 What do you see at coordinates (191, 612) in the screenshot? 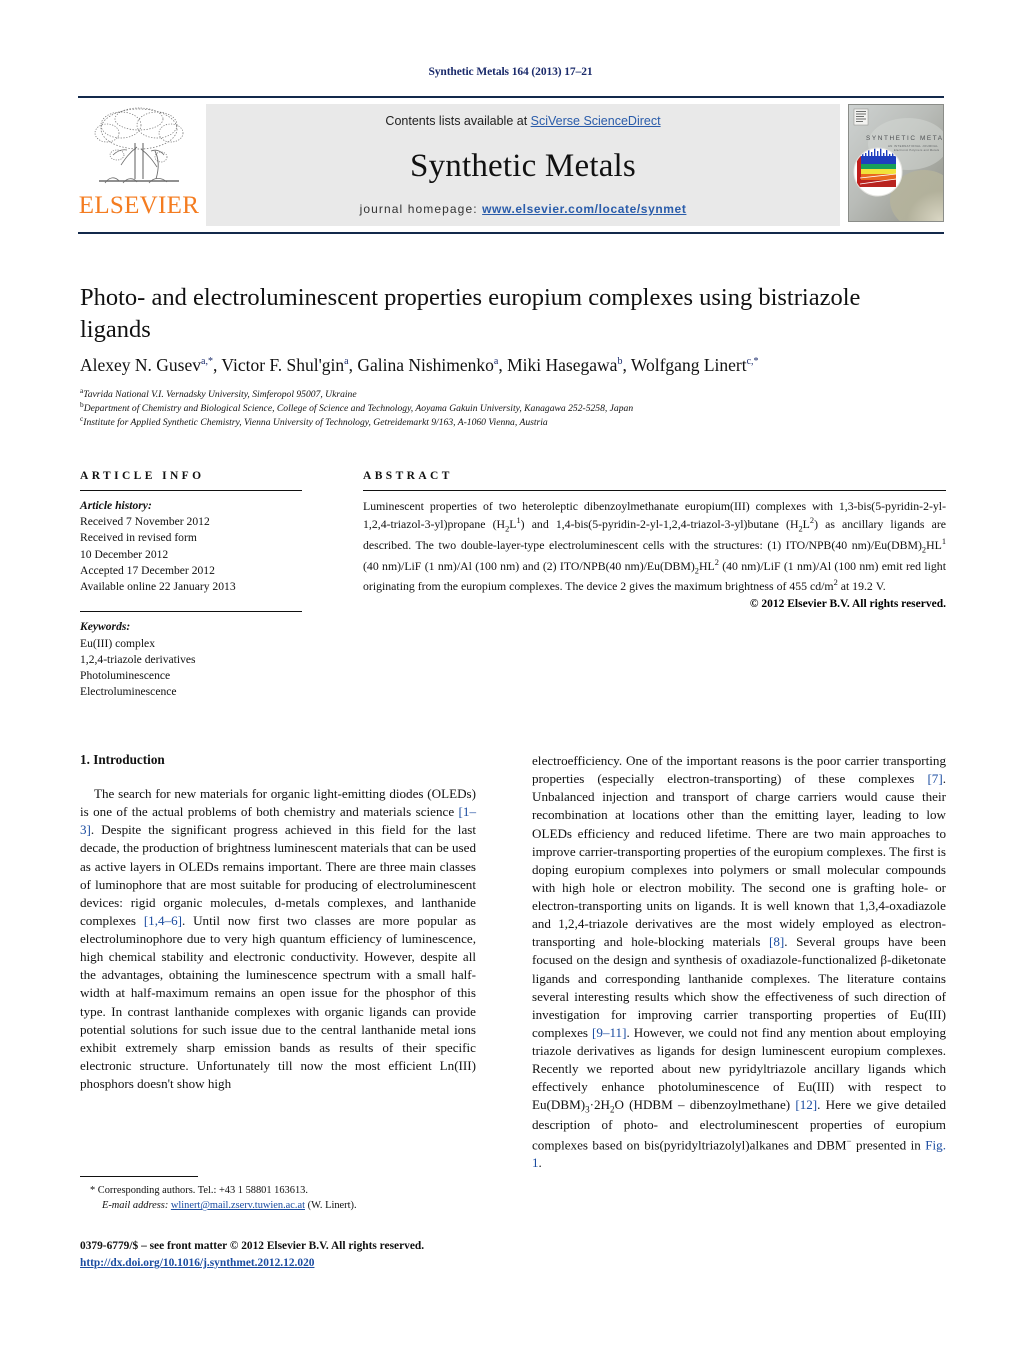
I see `keywords-rule` at bounding box center [191, 612].